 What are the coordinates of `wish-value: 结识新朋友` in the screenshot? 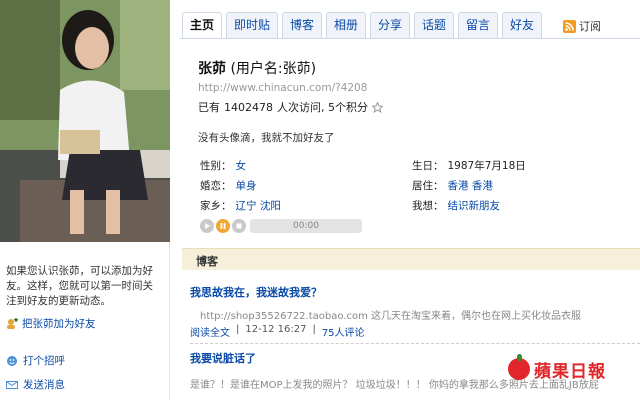 It's located at (474, 206).